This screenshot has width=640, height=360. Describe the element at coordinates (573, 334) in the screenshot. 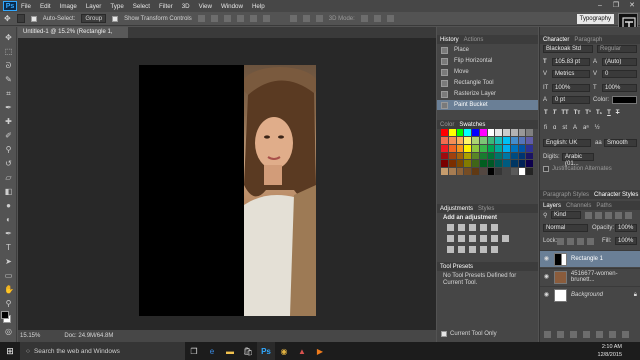

I see `add-mask-icon` at that location.